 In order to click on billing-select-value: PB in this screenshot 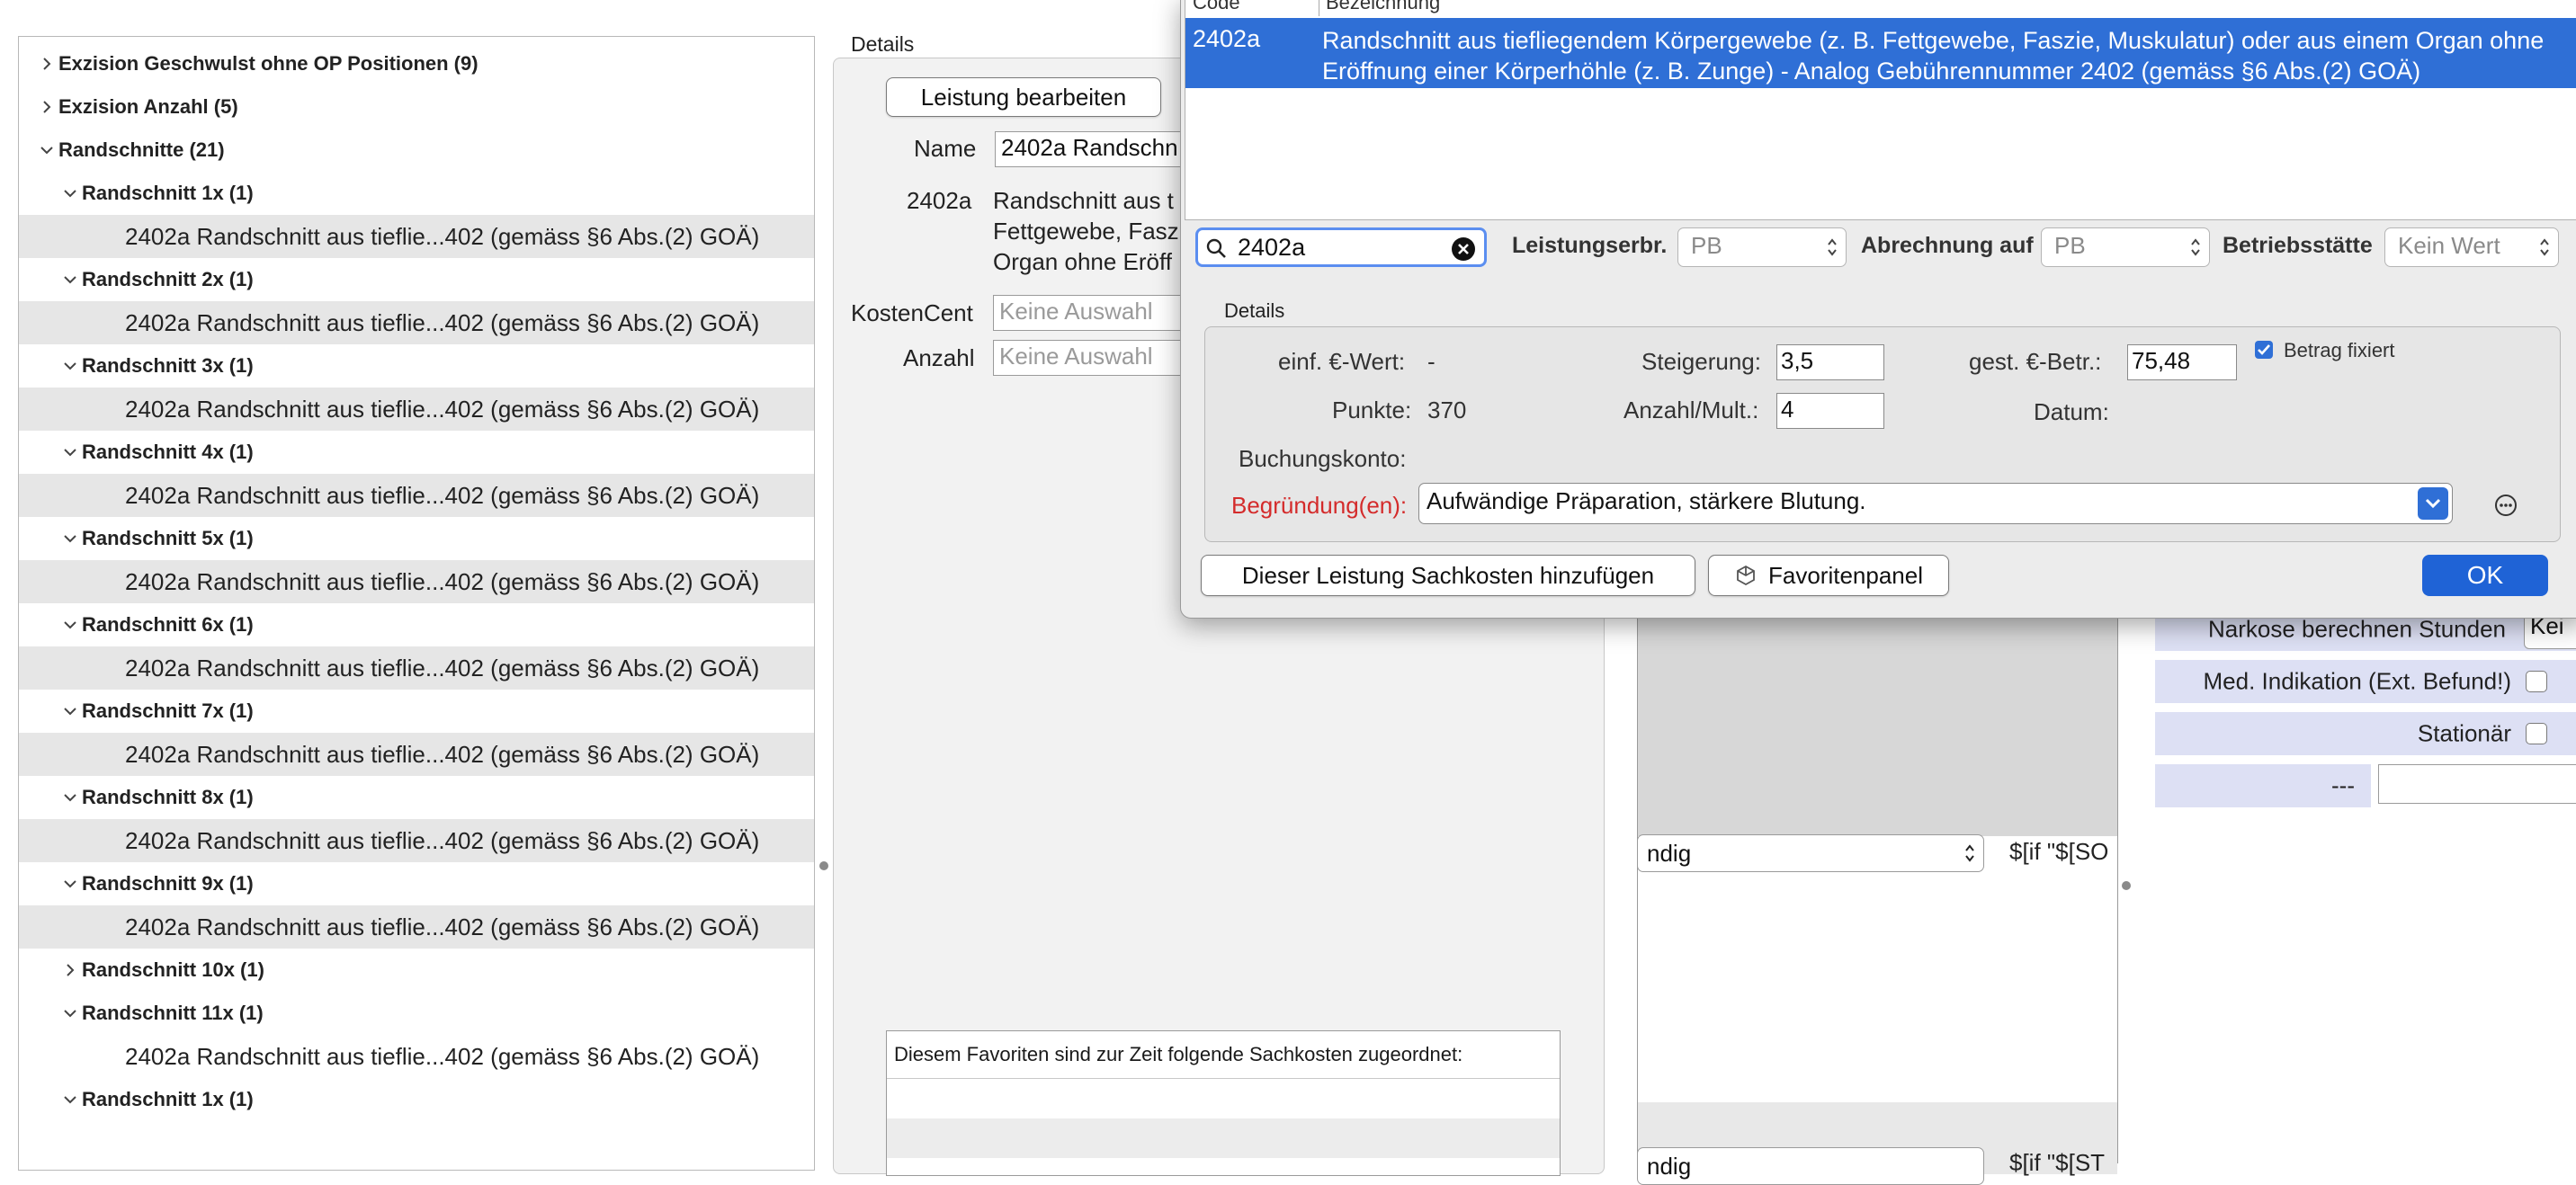, I will do `click(2070, 246)`.